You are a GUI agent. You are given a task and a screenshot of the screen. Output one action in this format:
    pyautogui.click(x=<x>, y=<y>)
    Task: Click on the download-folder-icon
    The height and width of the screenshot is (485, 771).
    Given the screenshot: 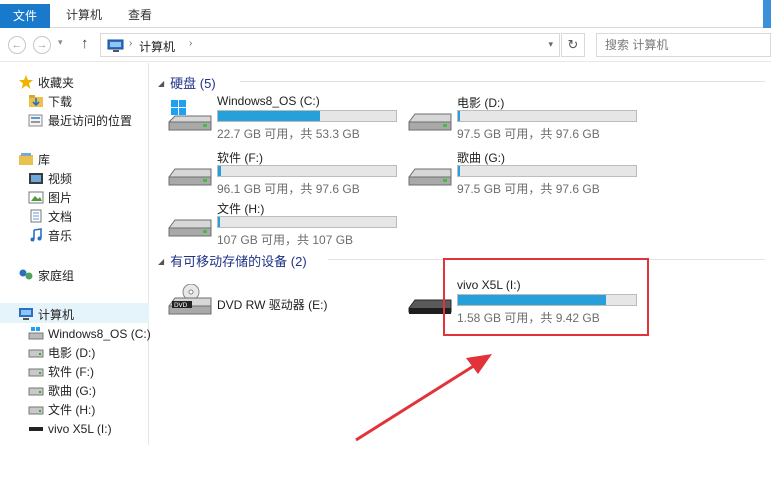 What is the action you would take?
    pyautogui.click(x=36, y=100)
    